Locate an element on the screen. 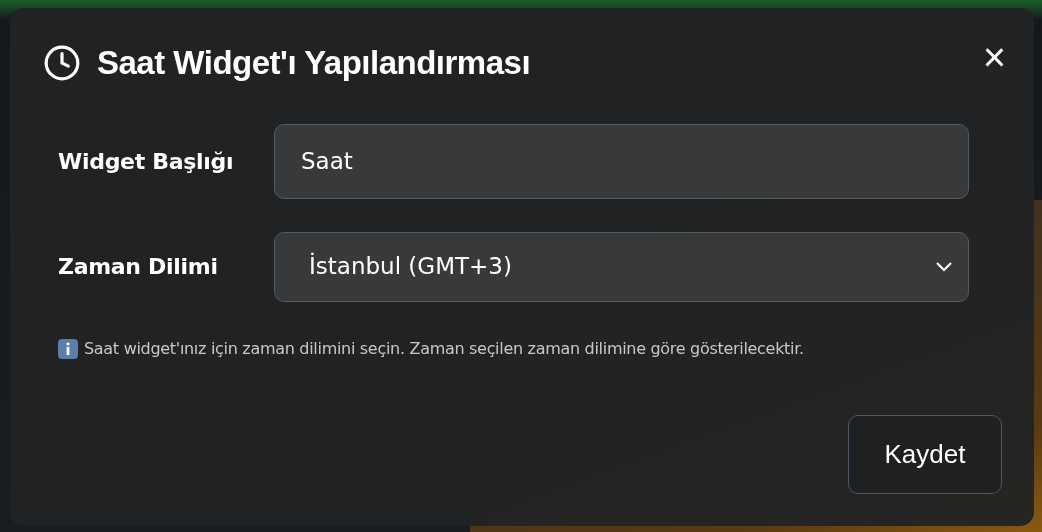 This screenshot has height=532, width=1042. hint-text: Saat widget'ınız için zaman dilimini seçin. Zaman seçilen zaman dilimine göre gösterilecektir. is located at coordinates (444, 348).